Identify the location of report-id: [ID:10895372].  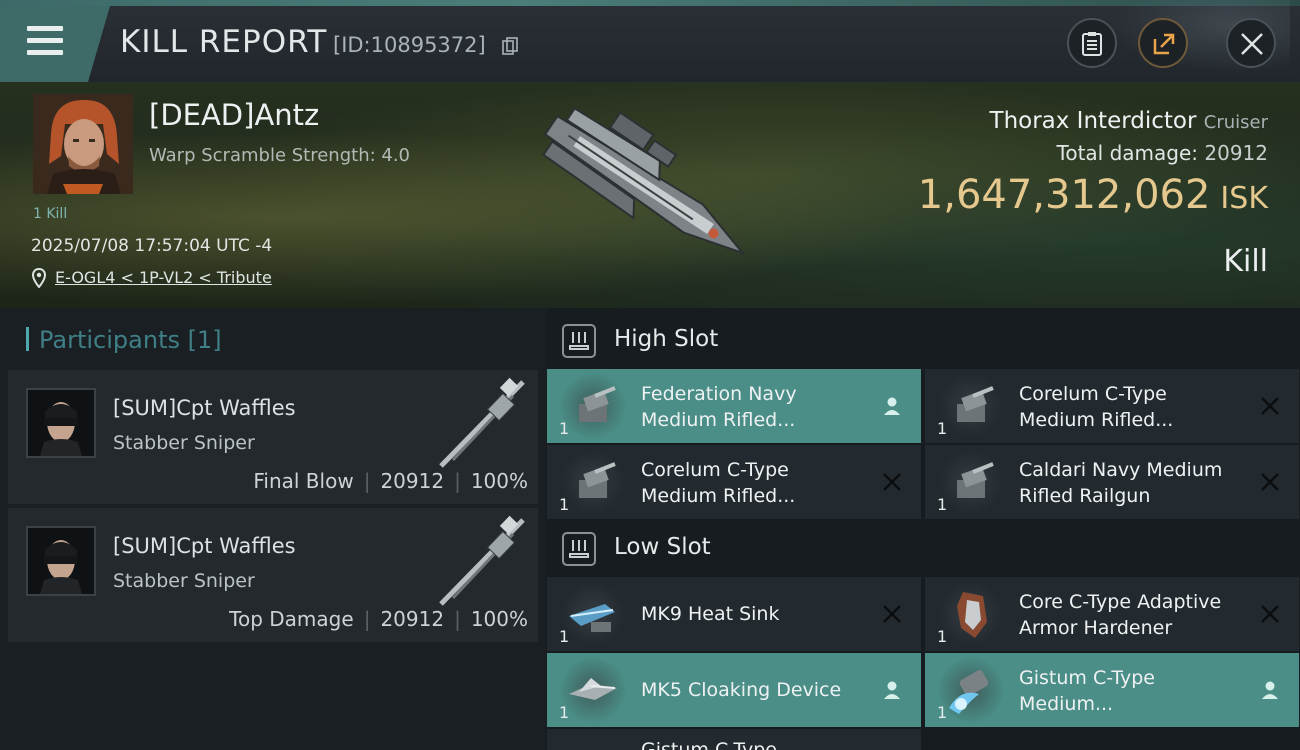
(409, 45).